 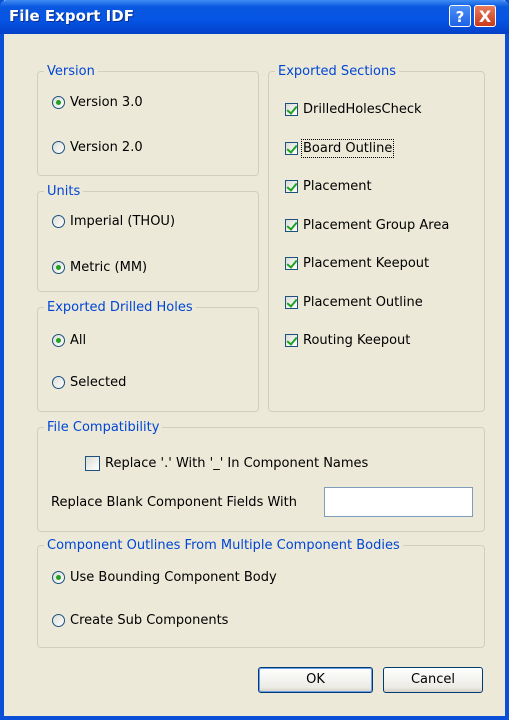 I want to click on replace-dot-checkbox: Replace '.' With '_' In Component Names, so click(x=226, y=463).